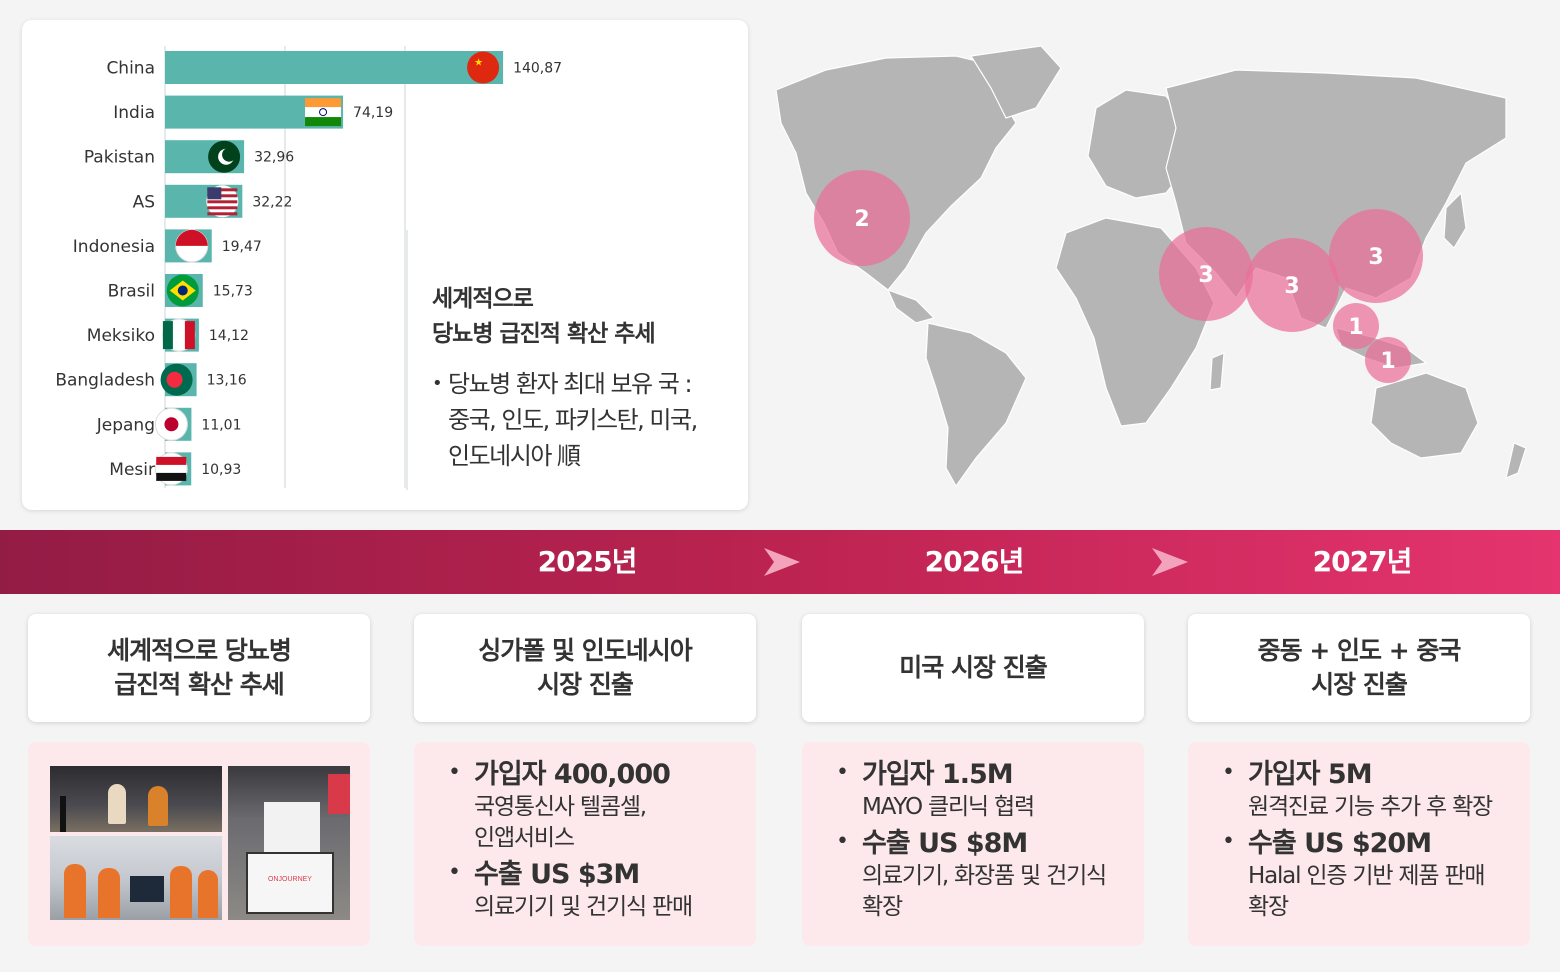 This screenshot has height=972, width=1560. I want to click on kpi-item-export: 수출 US $20M Halal 인증 기반 제품 판매 확장, so click(1371, 875).